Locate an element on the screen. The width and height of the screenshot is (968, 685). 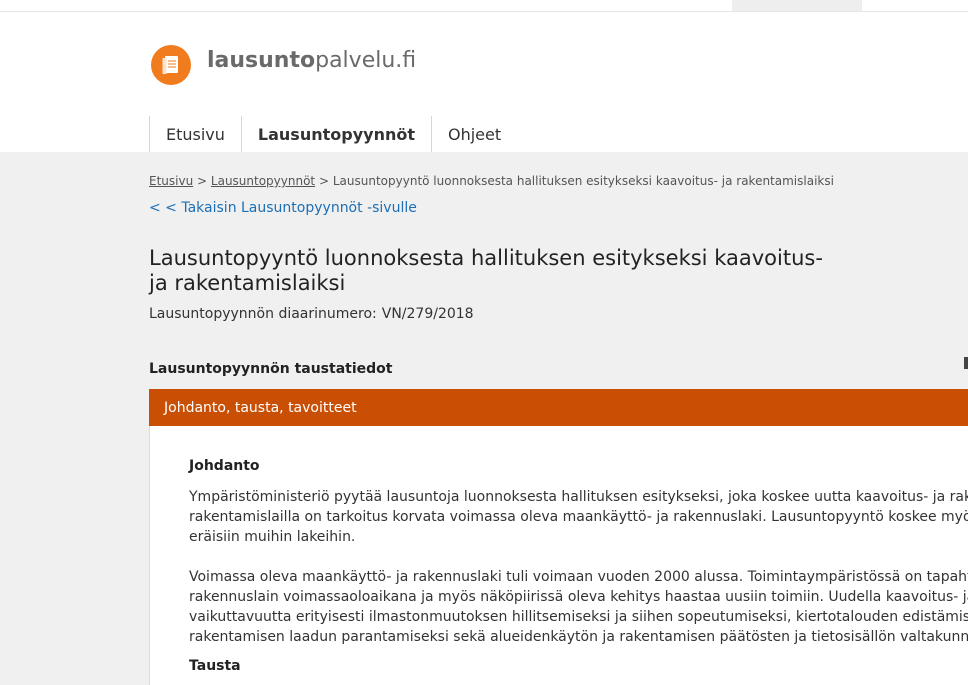
diary-number-label: Lausuntopyynnön diaarinumero: is located at coordinates (263, 314).